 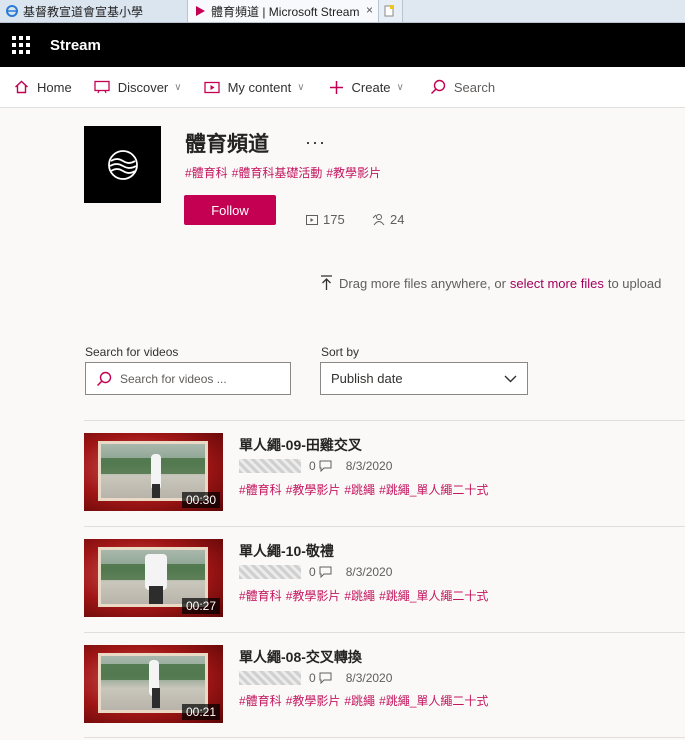 I want to click on channel-logo, so click(x=122, y=164).